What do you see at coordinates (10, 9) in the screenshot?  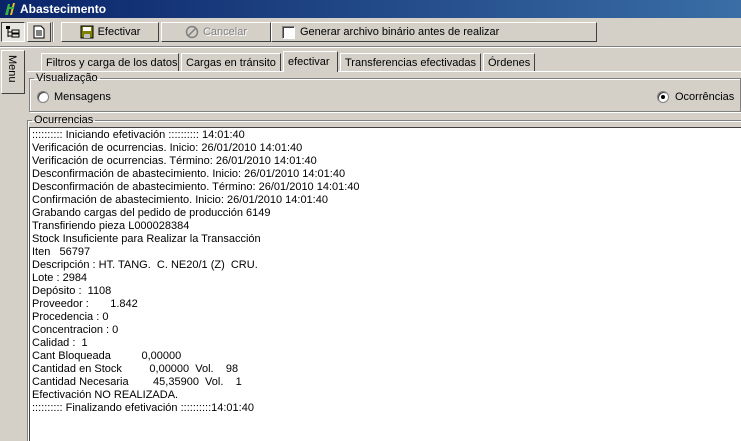 I see `app-logo-icon` at bounding box center [10, 9].